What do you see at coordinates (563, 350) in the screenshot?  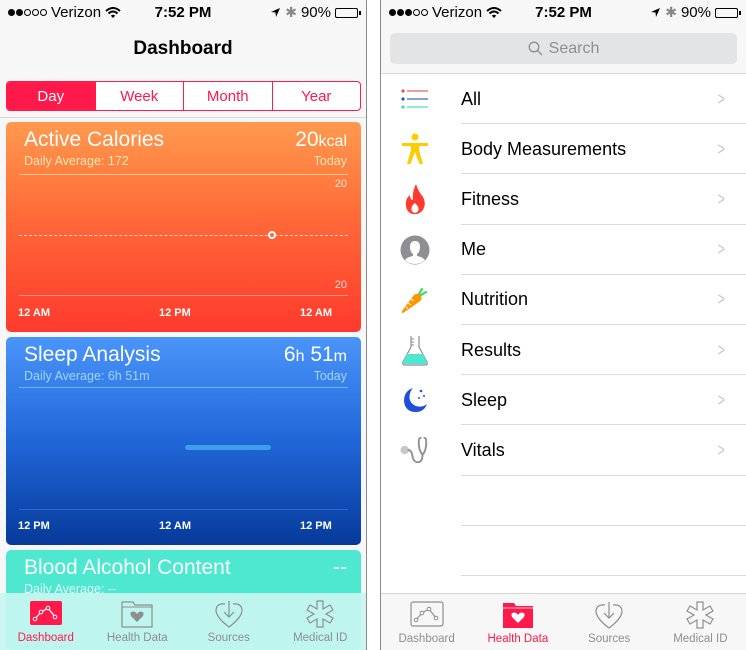 I see `list-item-results: Results >` at bounding box center [563, 350].